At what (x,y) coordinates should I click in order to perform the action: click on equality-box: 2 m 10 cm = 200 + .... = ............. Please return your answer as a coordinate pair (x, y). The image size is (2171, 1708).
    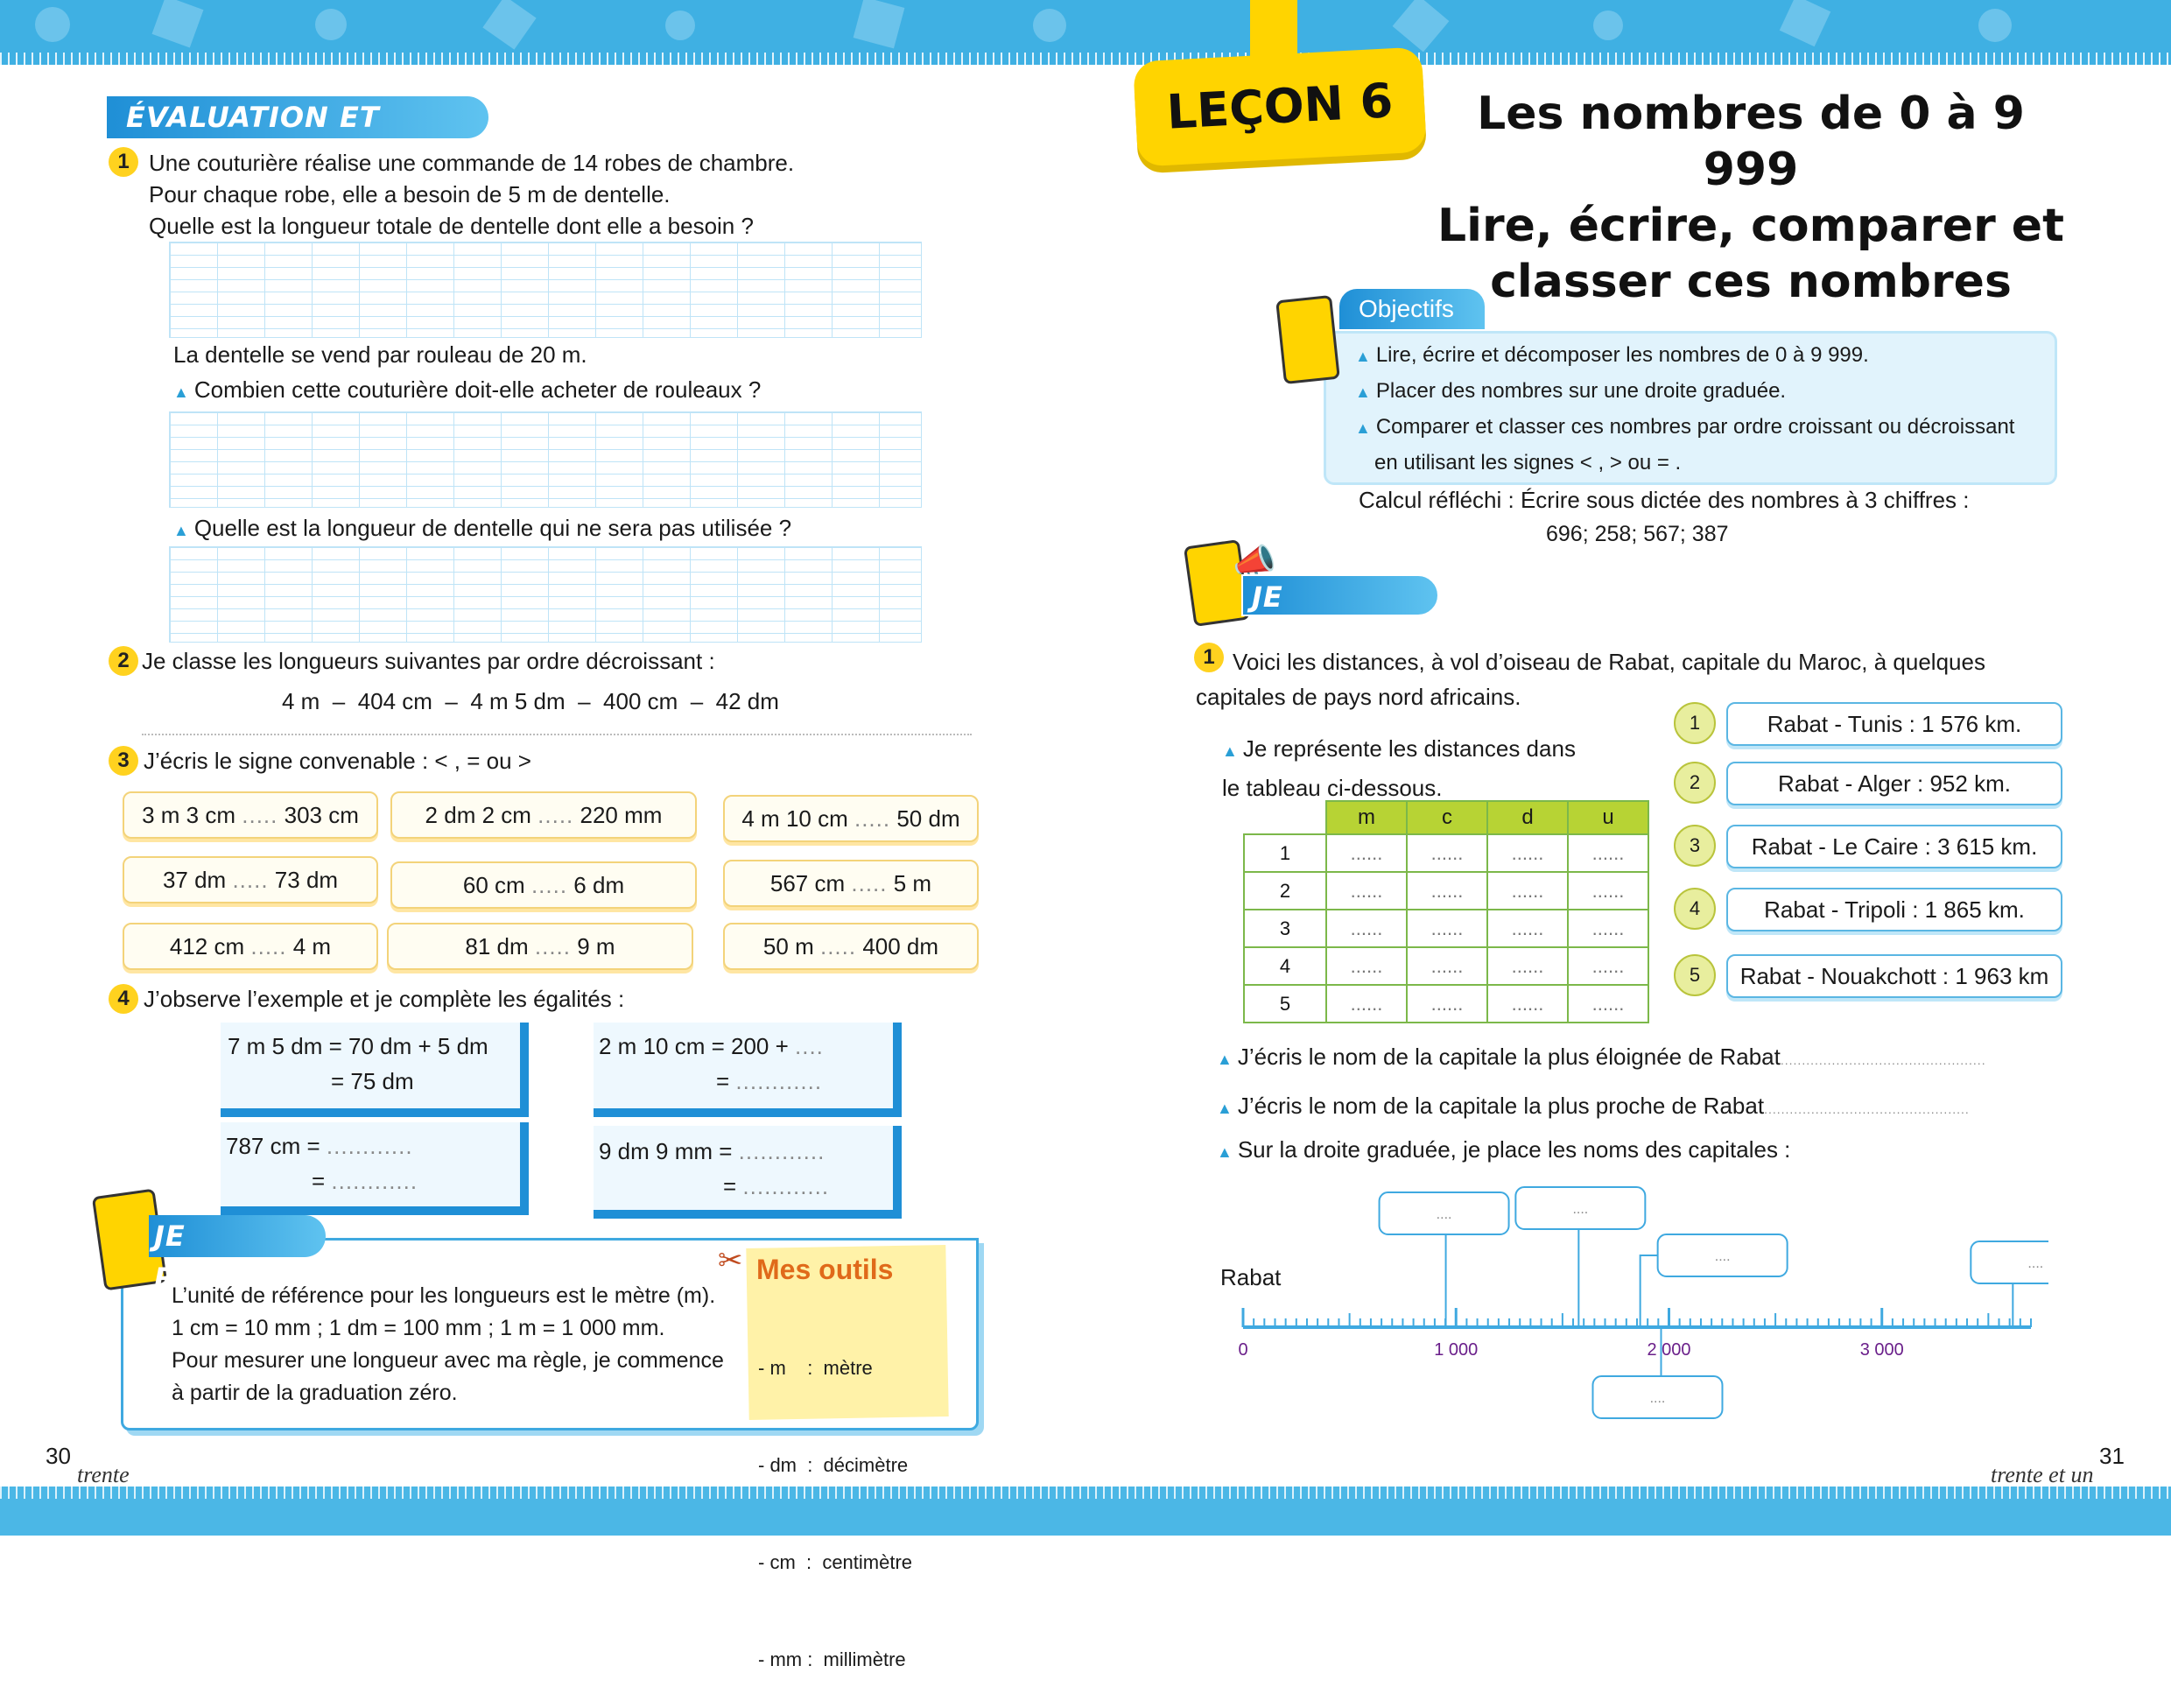
    Looking at the image, I should click on (748, 1070).